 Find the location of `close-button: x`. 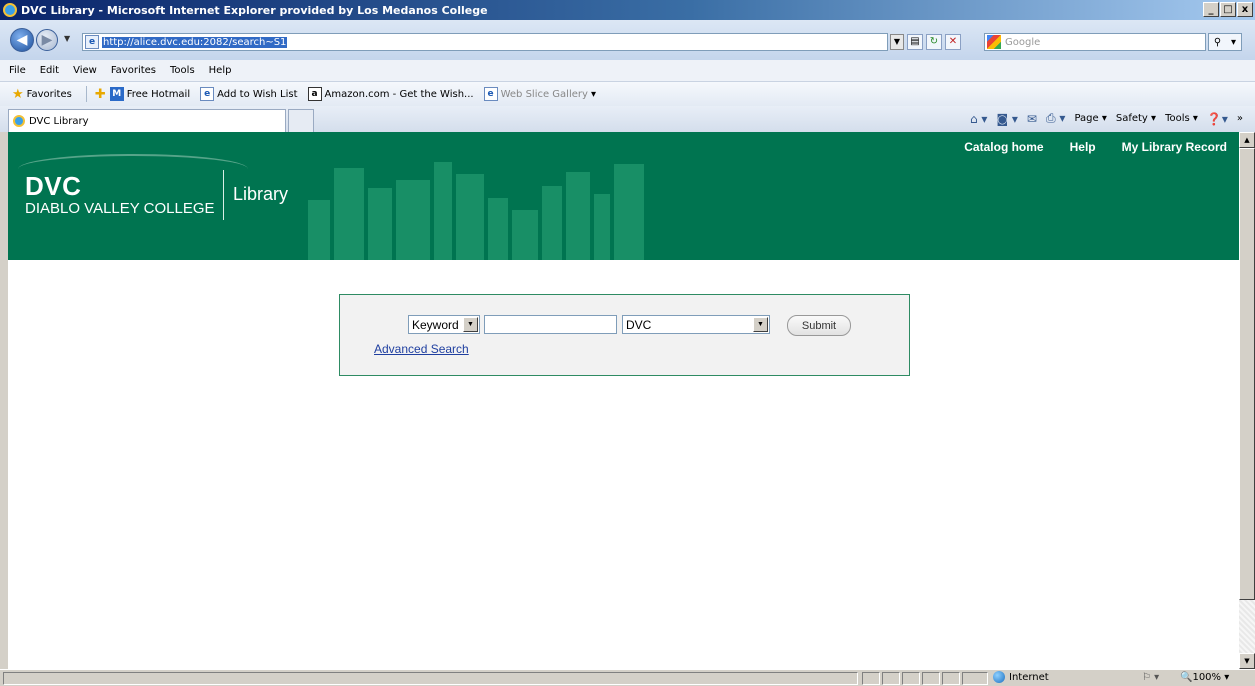

close-button: x is located at coordinates (1245, 9).